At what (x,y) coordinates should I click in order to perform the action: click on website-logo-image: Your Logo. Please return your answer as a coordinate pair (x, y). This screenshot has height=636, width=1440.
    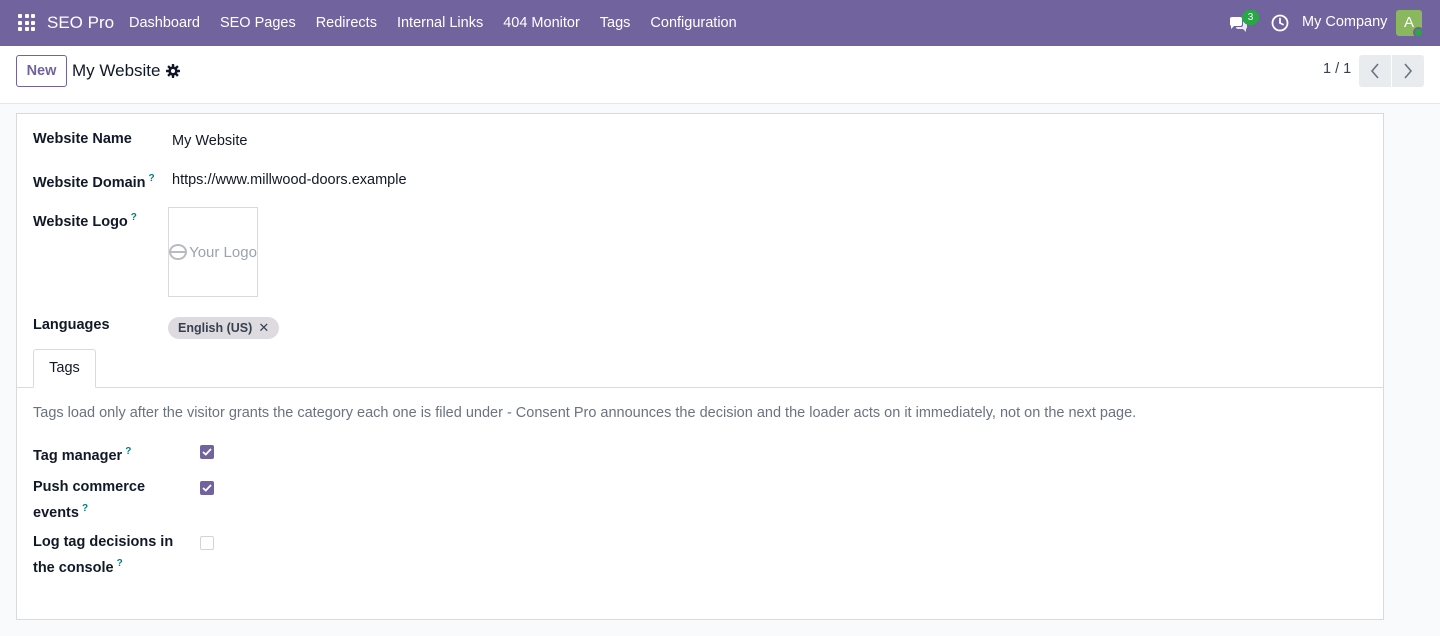
    Looking at the image, I should click on (213, 252).